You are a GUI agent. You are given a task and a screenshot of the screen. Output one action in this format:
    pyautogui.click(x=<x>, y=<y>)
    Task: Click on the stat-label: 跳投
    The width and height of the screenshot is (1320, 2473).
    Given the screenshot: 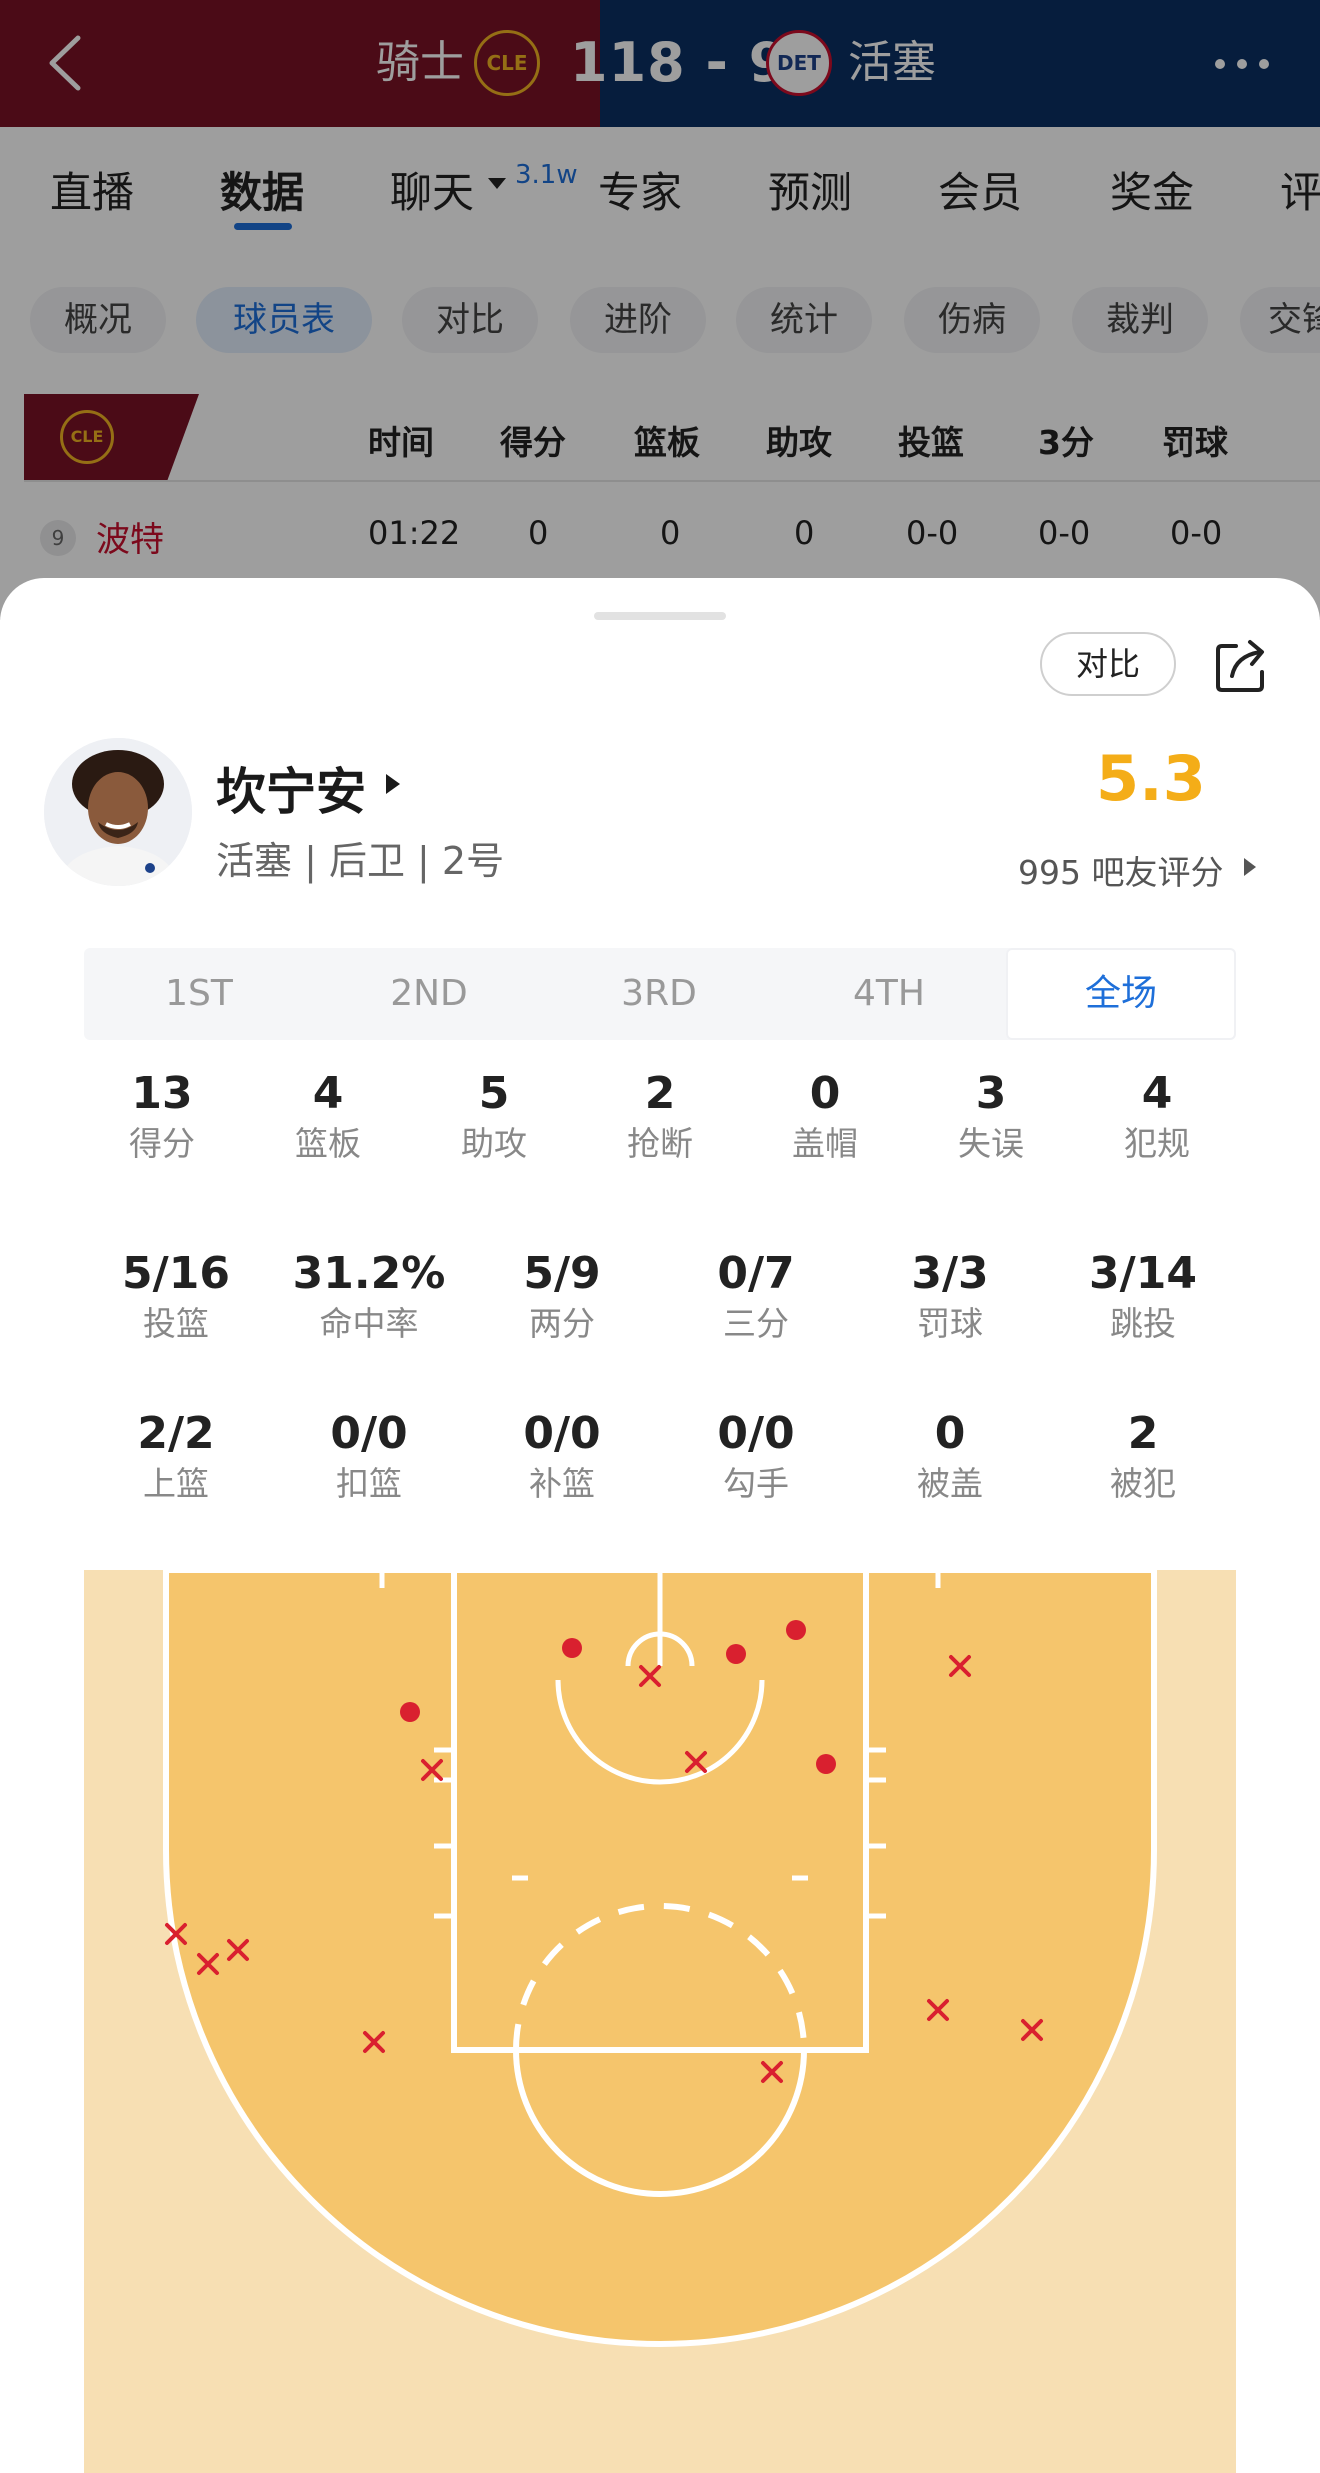 What is the action you would take?
    pyautogui.click(x=1143, y=1323)
    